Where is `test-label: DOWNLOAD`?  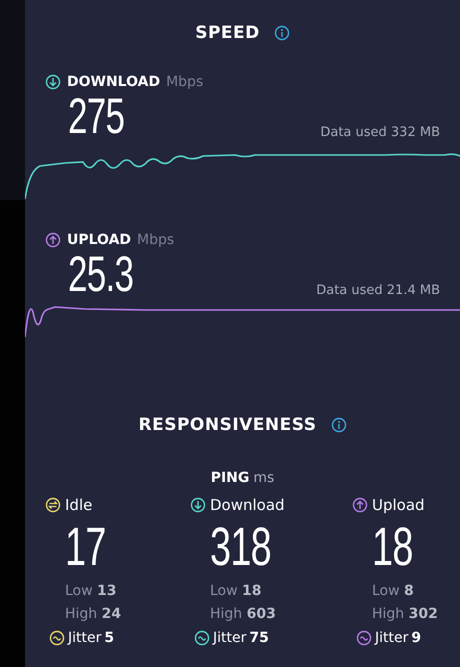
test-label: DOWNLOAD is located at coordinates (113, 82).